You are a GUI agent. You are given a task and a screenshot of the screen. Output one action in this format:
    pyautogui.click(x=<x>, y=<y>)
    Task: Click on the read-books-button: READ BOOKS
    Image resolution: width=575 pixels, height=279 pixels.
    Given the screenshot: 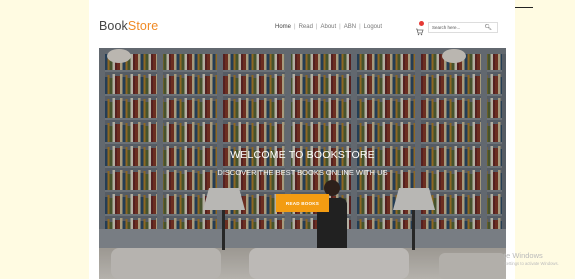 What is the action you would take?
    pyautogui.click(x=302, y=203)
    